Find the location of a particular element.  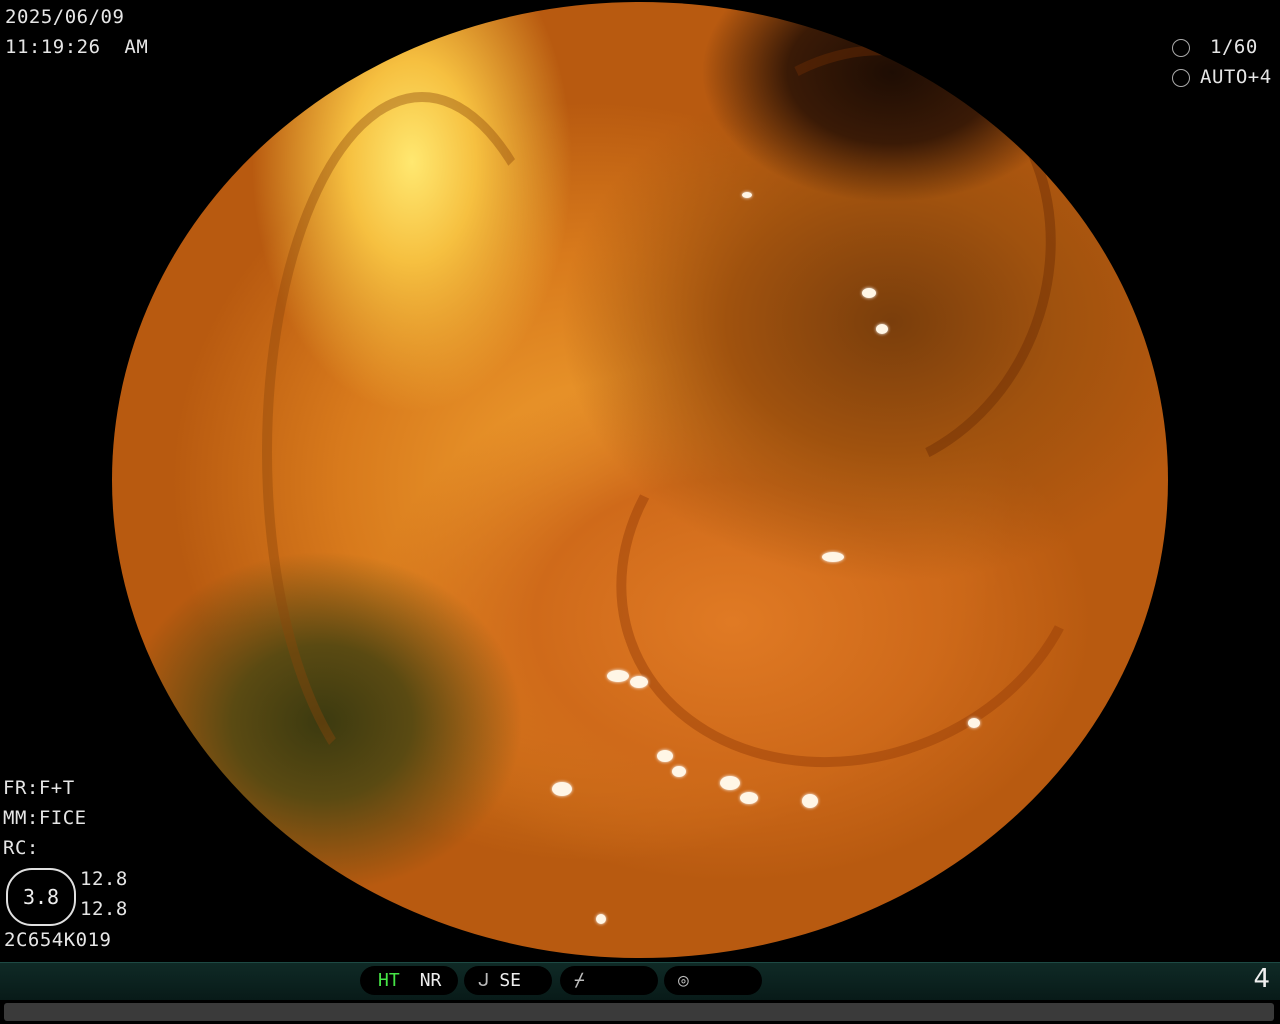

ht-indicator: HT is located at coordinates (389, 980).